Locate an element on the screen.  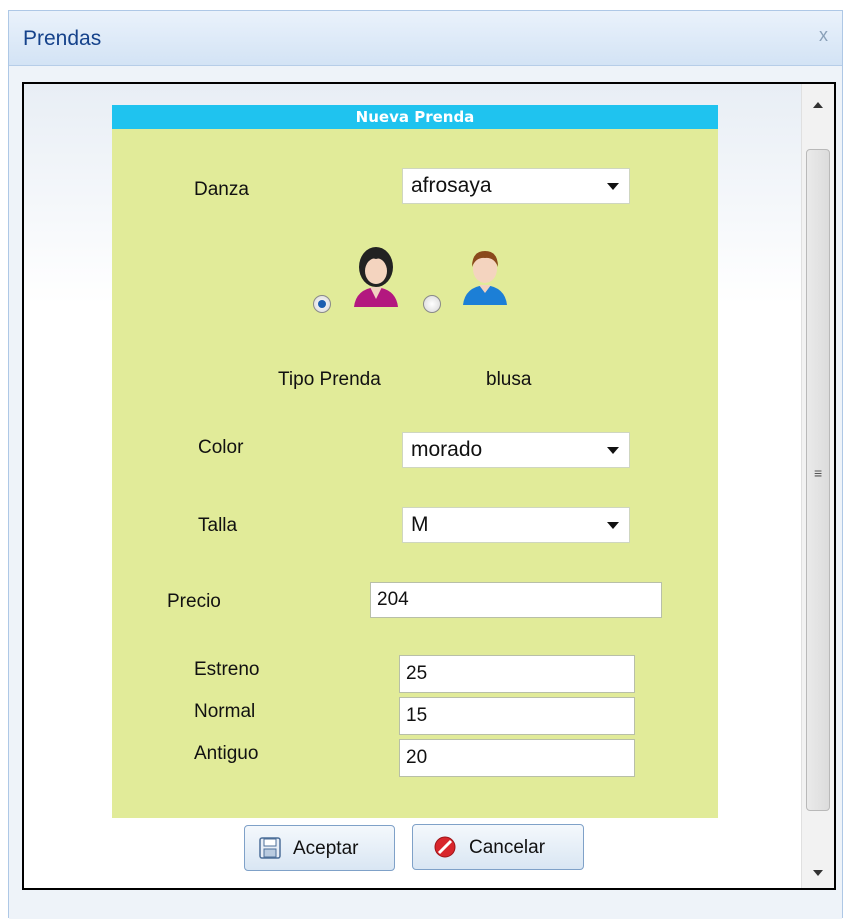
cancelar-label: Cancelar is located at coordinates (507, 847).